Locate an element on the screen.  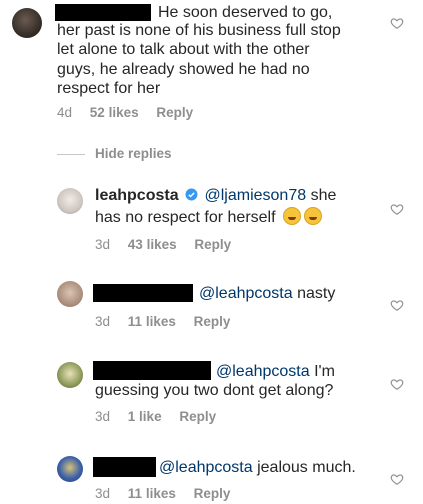
reply-button: Reply is located at coordinates (174, 112).